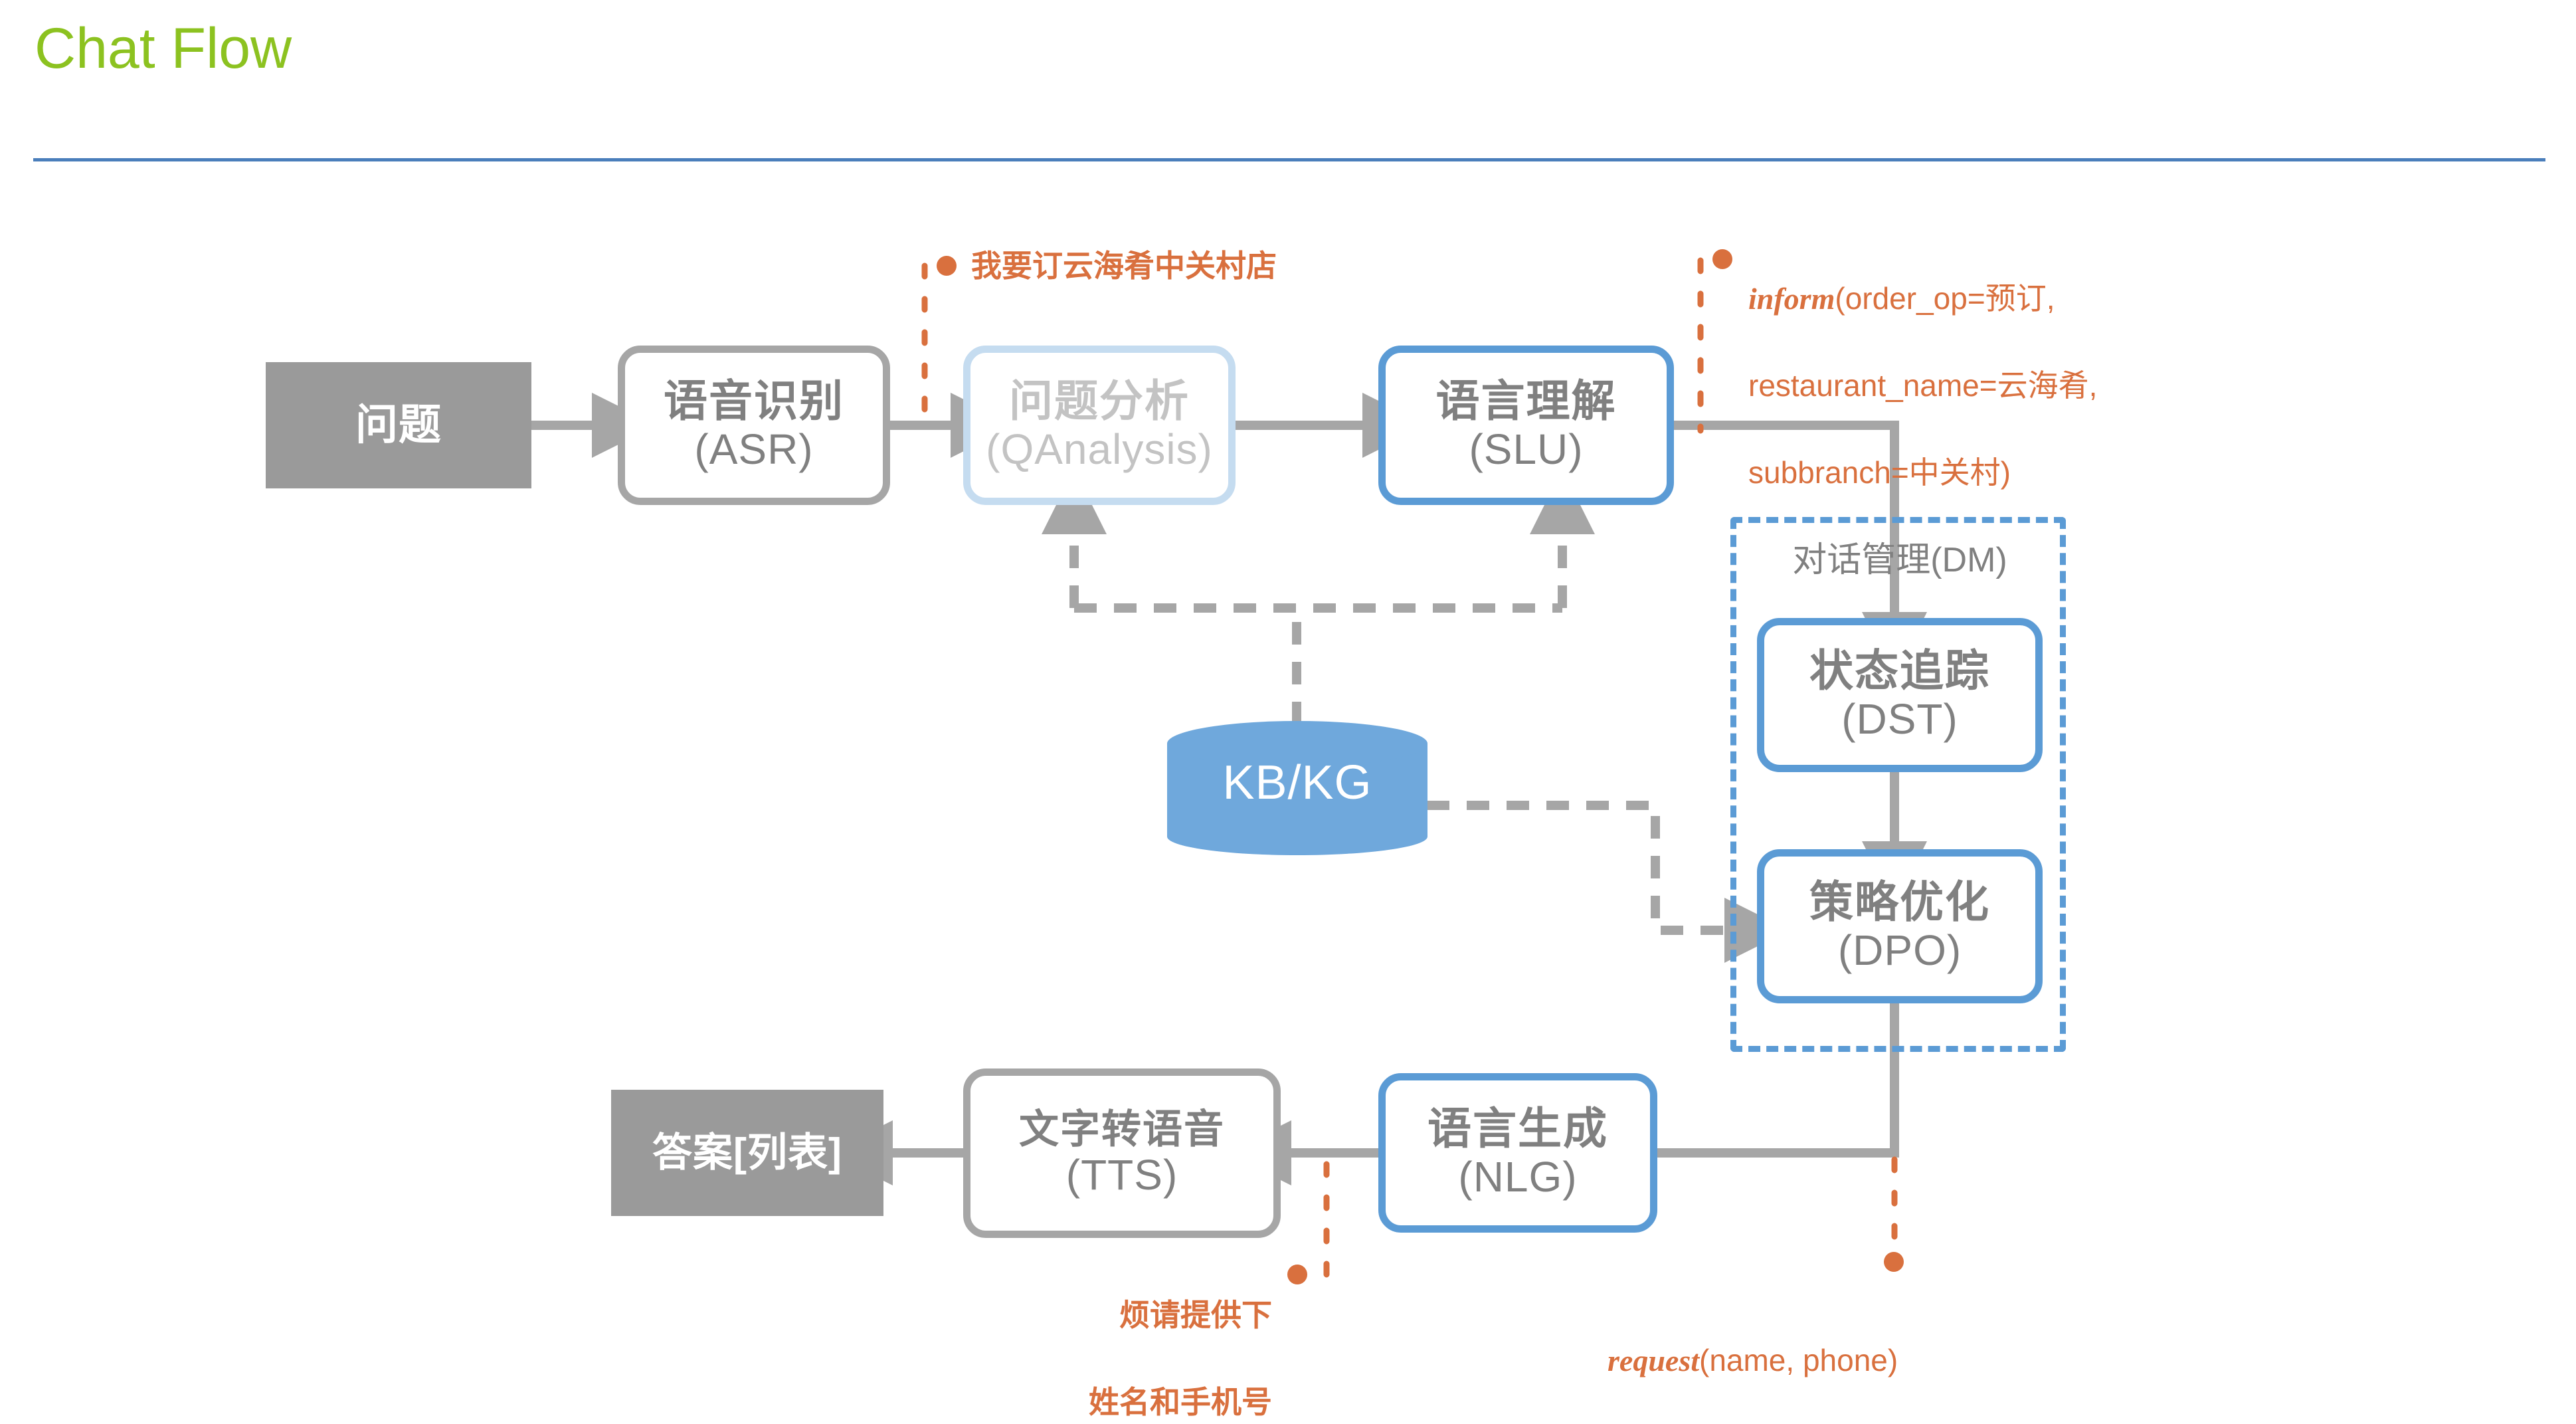 This screenshot has height=1424, width=2576. Describe the element at coordinates (1195, 1315) in the screenshot. I see `annotation-system-prompt-line1: 烦请提供下` at that location.